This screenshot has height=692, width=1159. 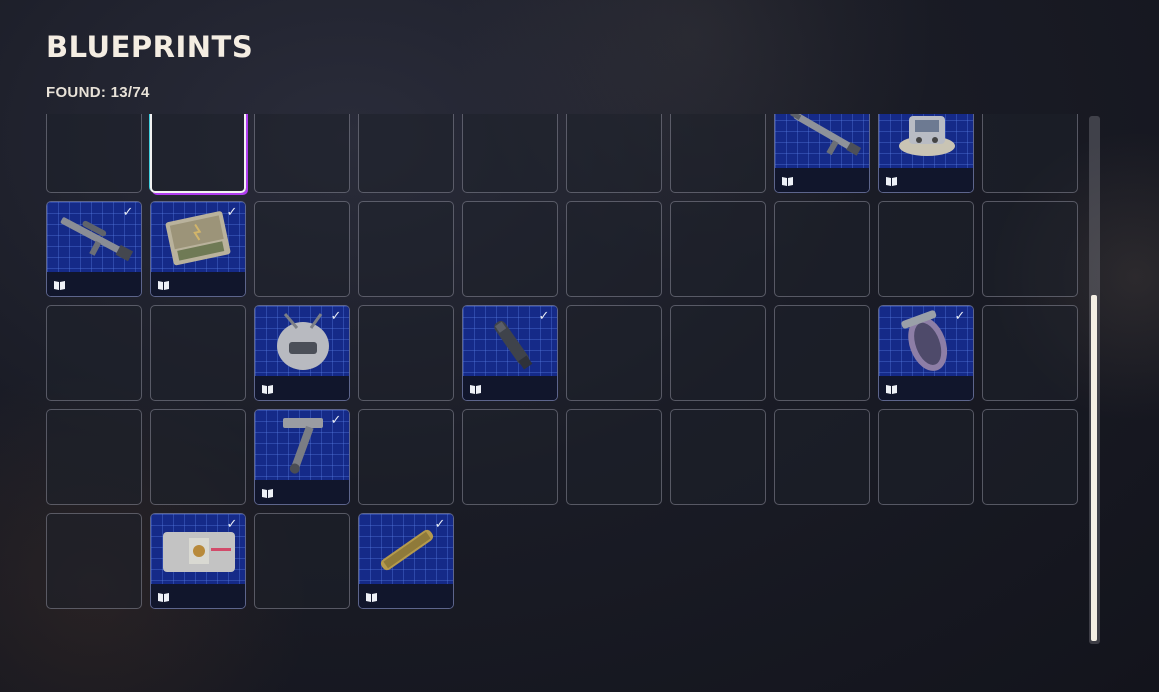 I want to click on rifle-long-icon, so click(x=826, y=135).